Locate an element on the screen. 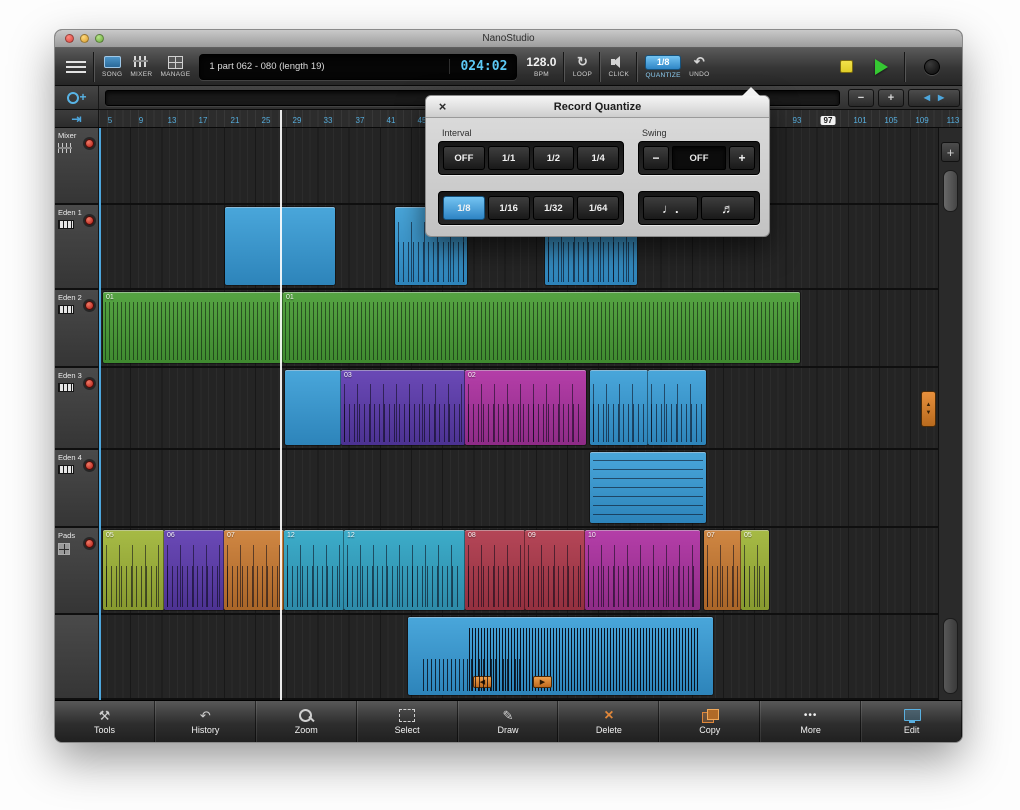 The width and height of the screenshot is (1020, 810). mixer-button: MIXER is located at coordinates (141, 67).